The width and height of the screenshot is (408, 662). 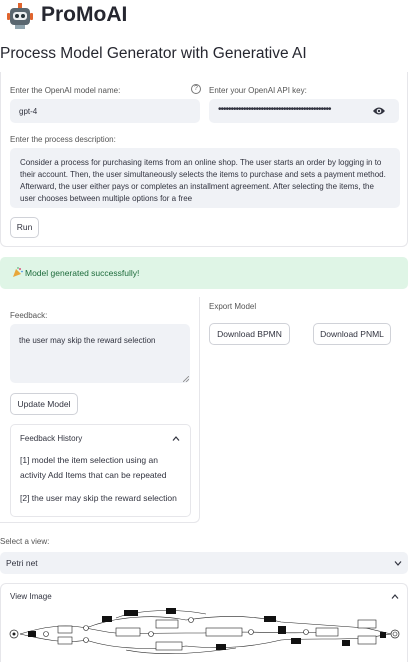 What do you see at coordinates (379, 111) in the screenshot?
I see `eye-icon` at bounding box center [379, 111].